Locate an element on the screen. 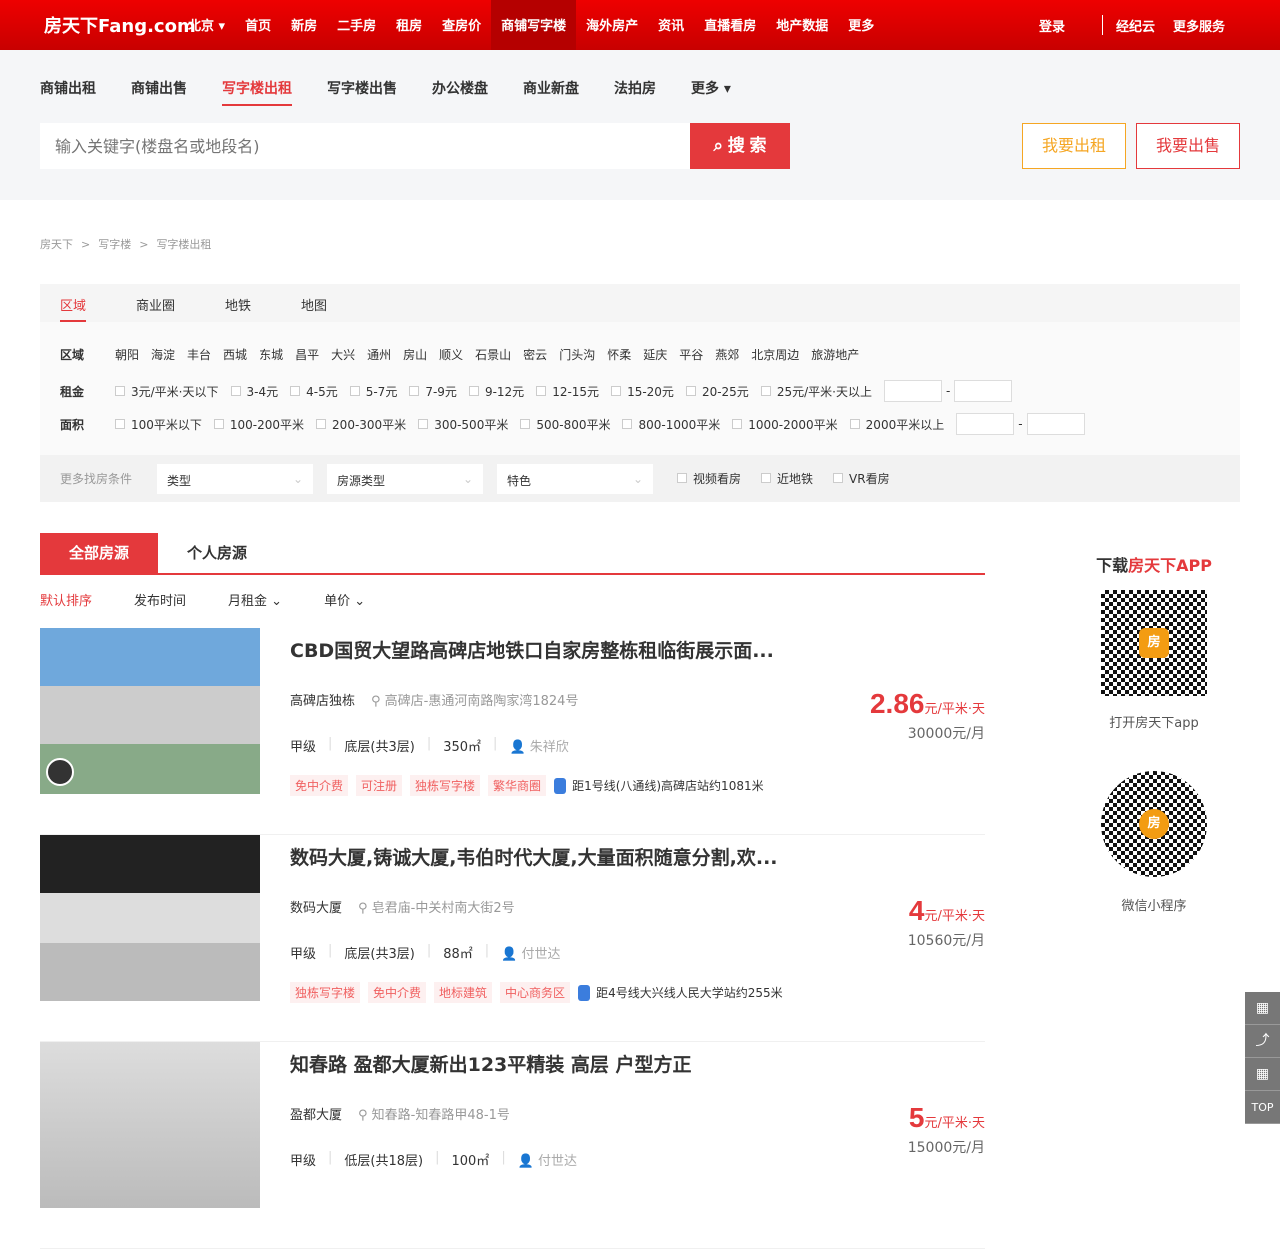 The height and width of the screenshot is (1249, 1280). tab: 商业新盘 is located at coordinates (551, 92).